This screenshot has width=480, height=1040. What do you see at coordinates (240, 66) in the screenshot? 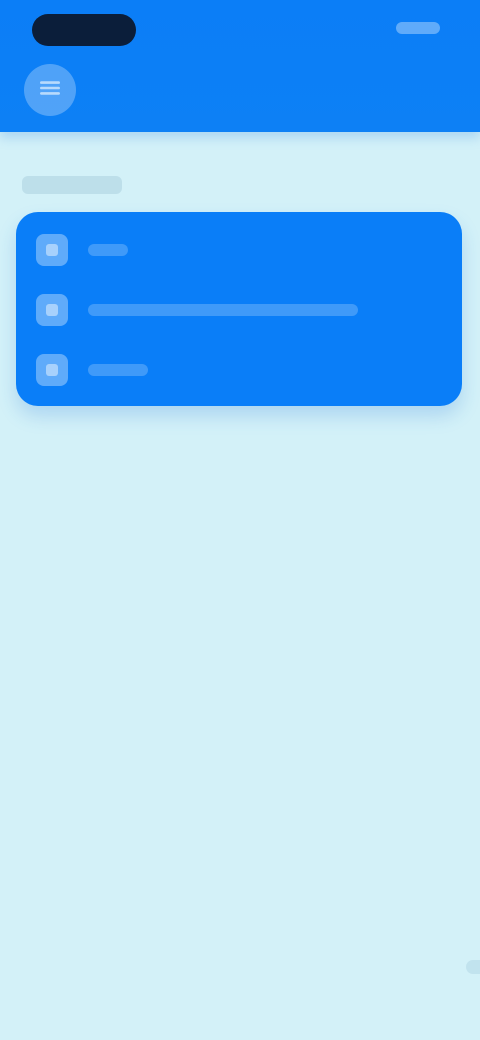
I see `app-bar` at bounding box center [240, 66].